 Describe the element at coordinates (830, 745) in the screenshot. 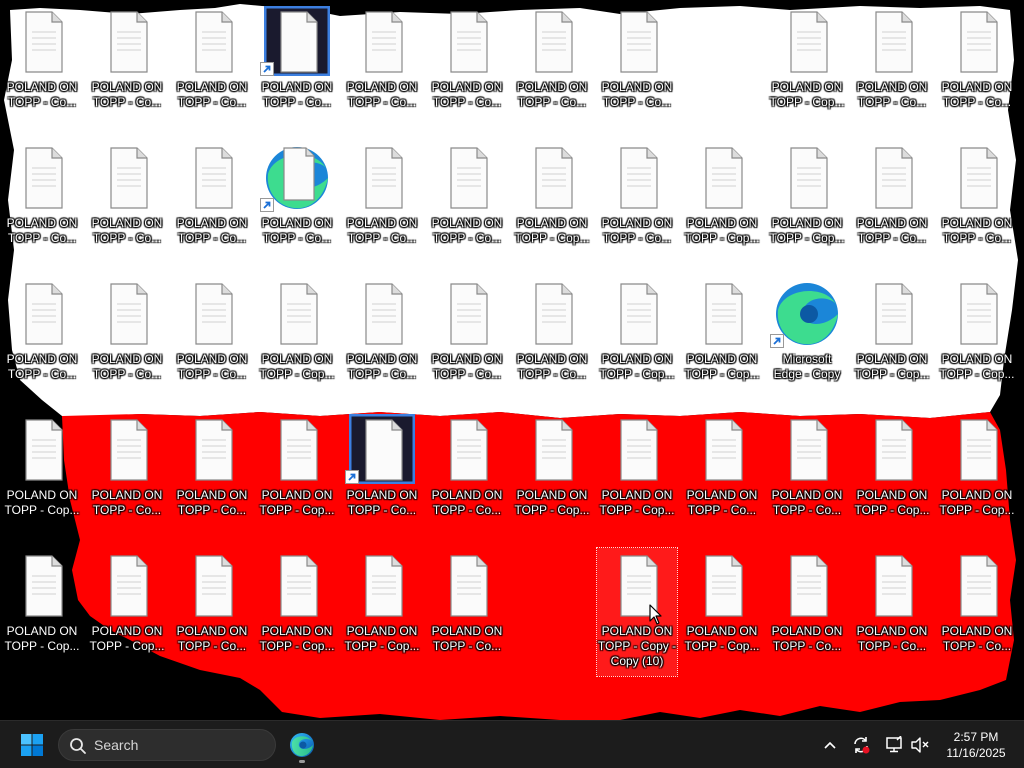

I see `show-hidden-icons-button` at that location.